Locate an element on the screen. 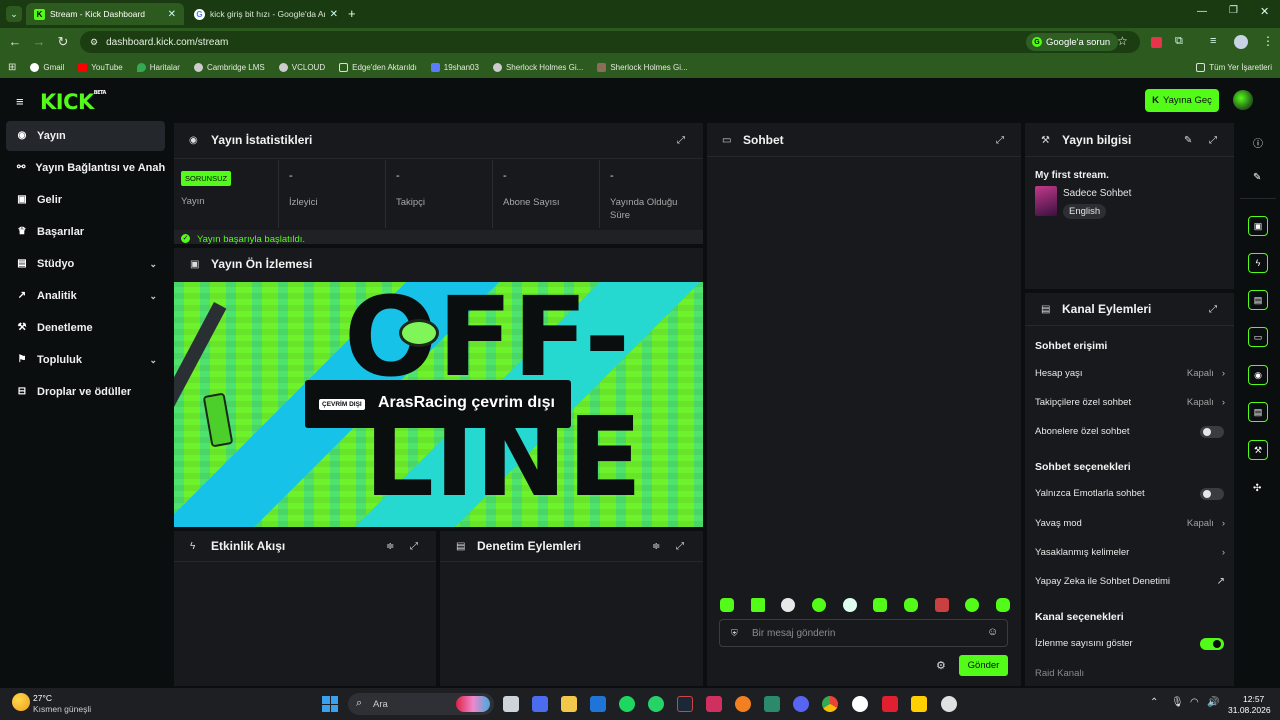 Image resolution: width=1280 pixels, height=720 pixels. bookmark-star-icon: ☆ is located at coordinates (1122, 41).